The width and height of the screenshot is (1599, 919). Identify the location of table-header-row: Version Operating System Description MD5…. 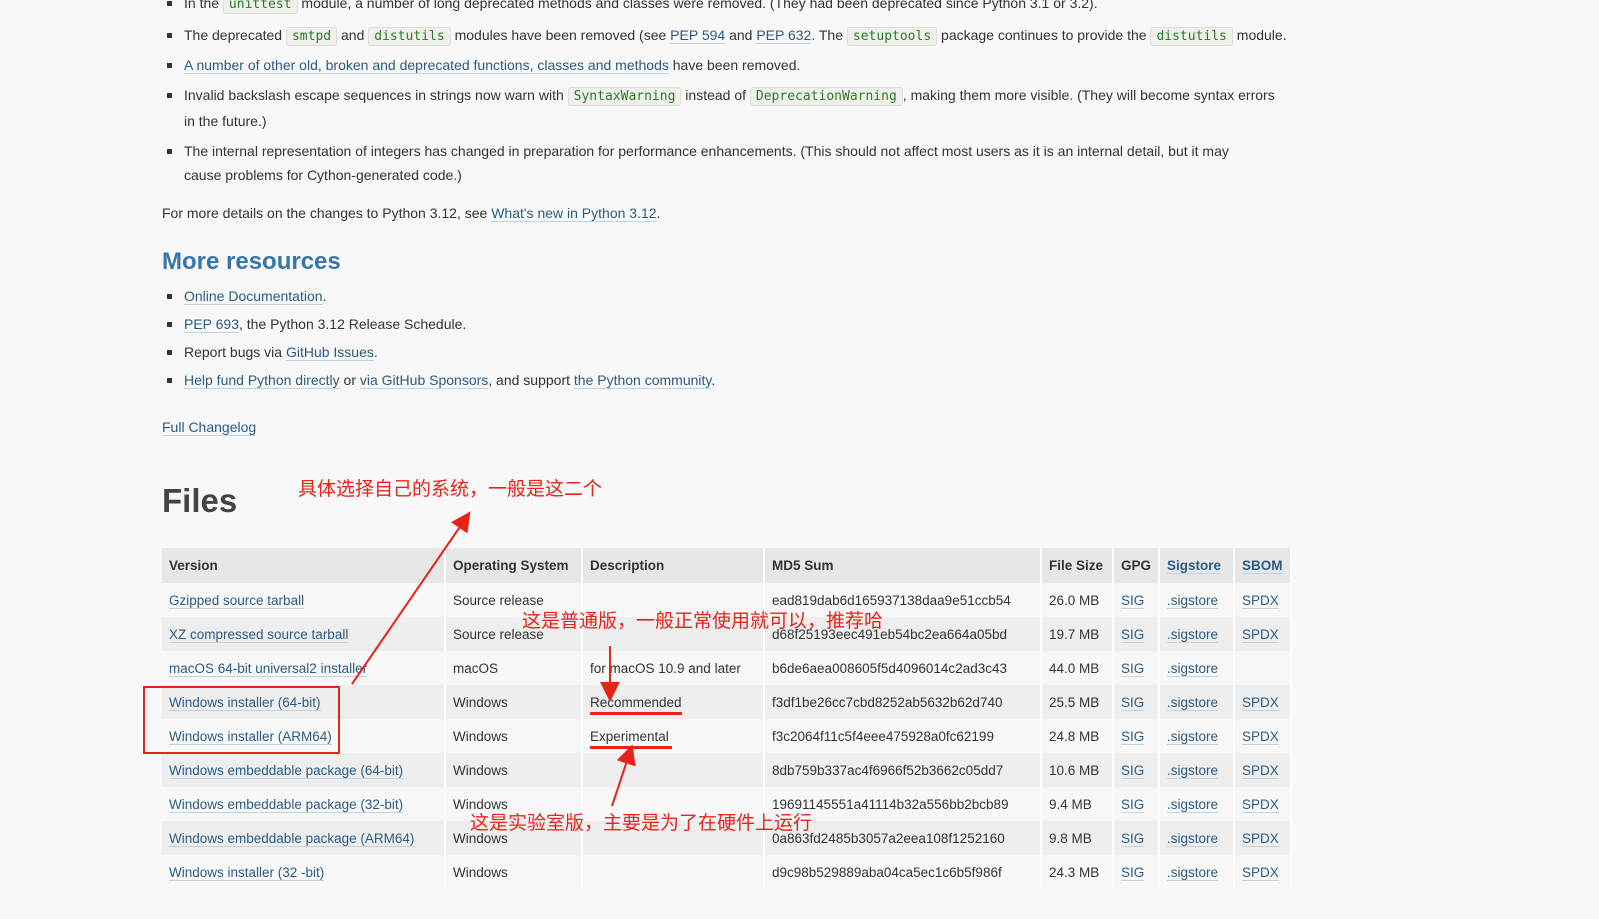
(727, 565).